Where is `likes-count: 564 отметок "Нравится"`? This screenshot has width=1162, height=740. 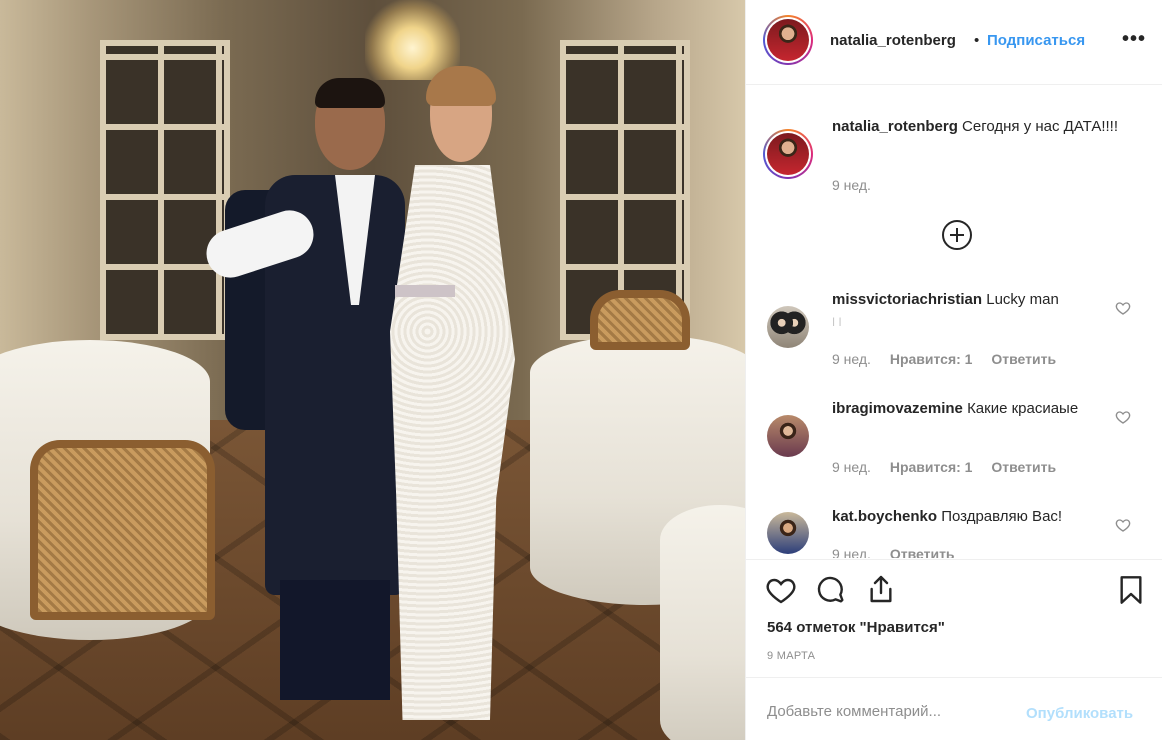 likes-count: 564 отметок "Нравится" is located at coordinates (856, 627).